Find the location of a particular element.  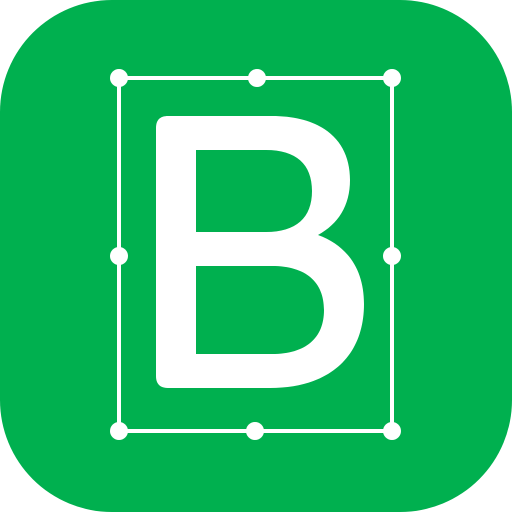

handle-middle-right is located at coordinates (392, 256).